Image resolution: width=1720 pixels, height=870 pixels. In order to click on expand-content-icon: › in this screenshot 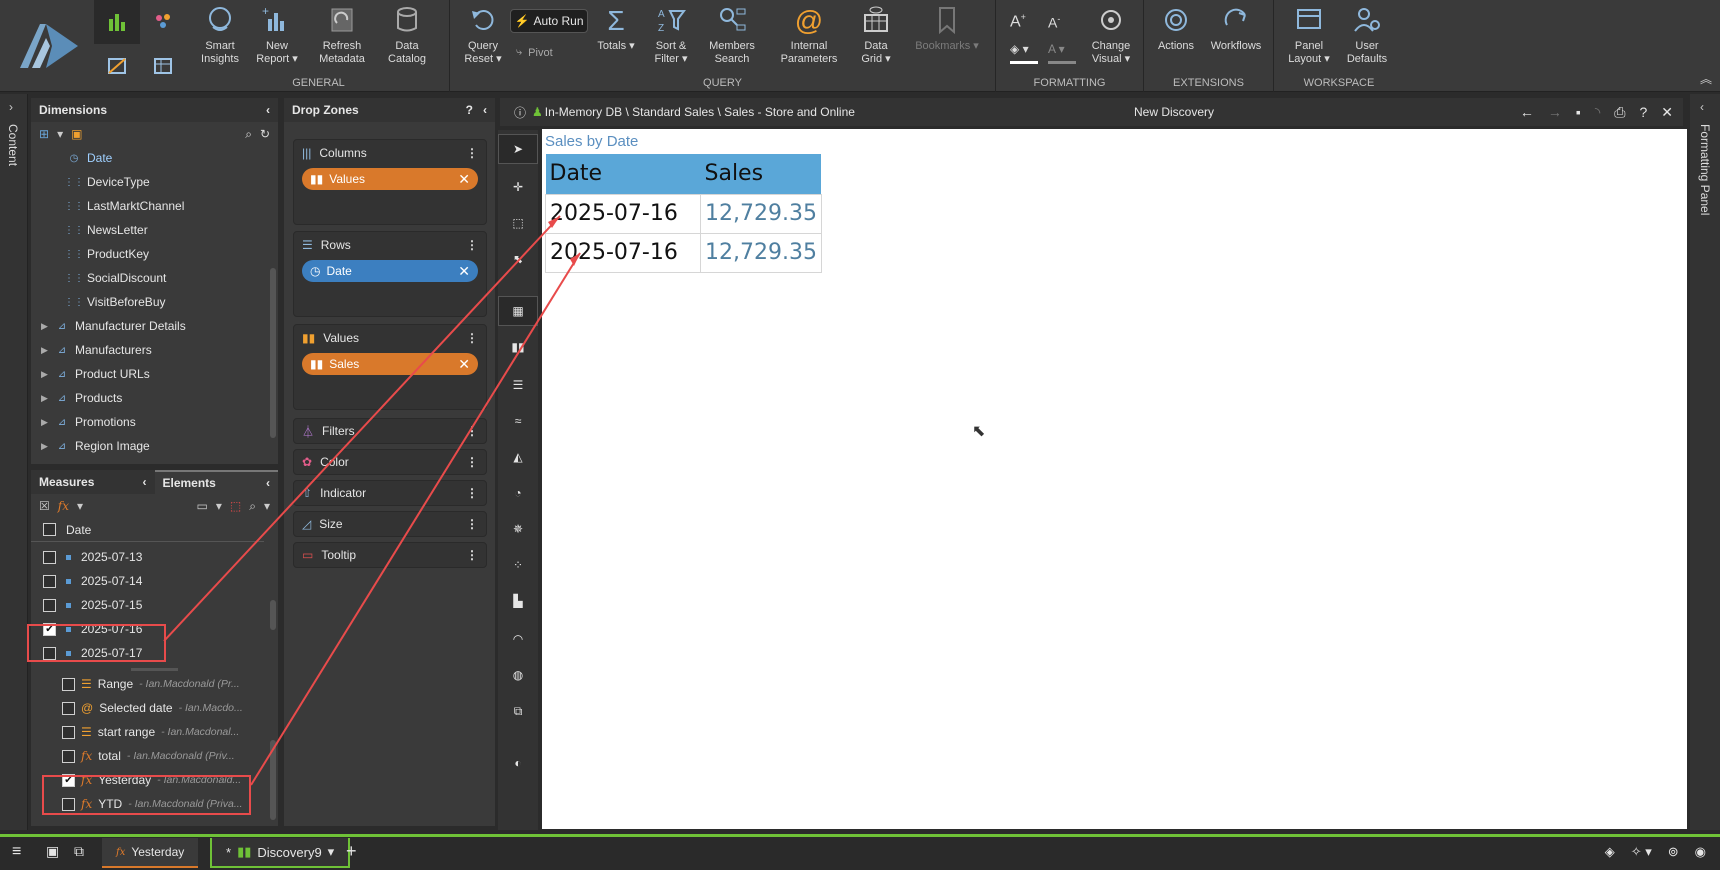, I will do `click(11, 107)`.